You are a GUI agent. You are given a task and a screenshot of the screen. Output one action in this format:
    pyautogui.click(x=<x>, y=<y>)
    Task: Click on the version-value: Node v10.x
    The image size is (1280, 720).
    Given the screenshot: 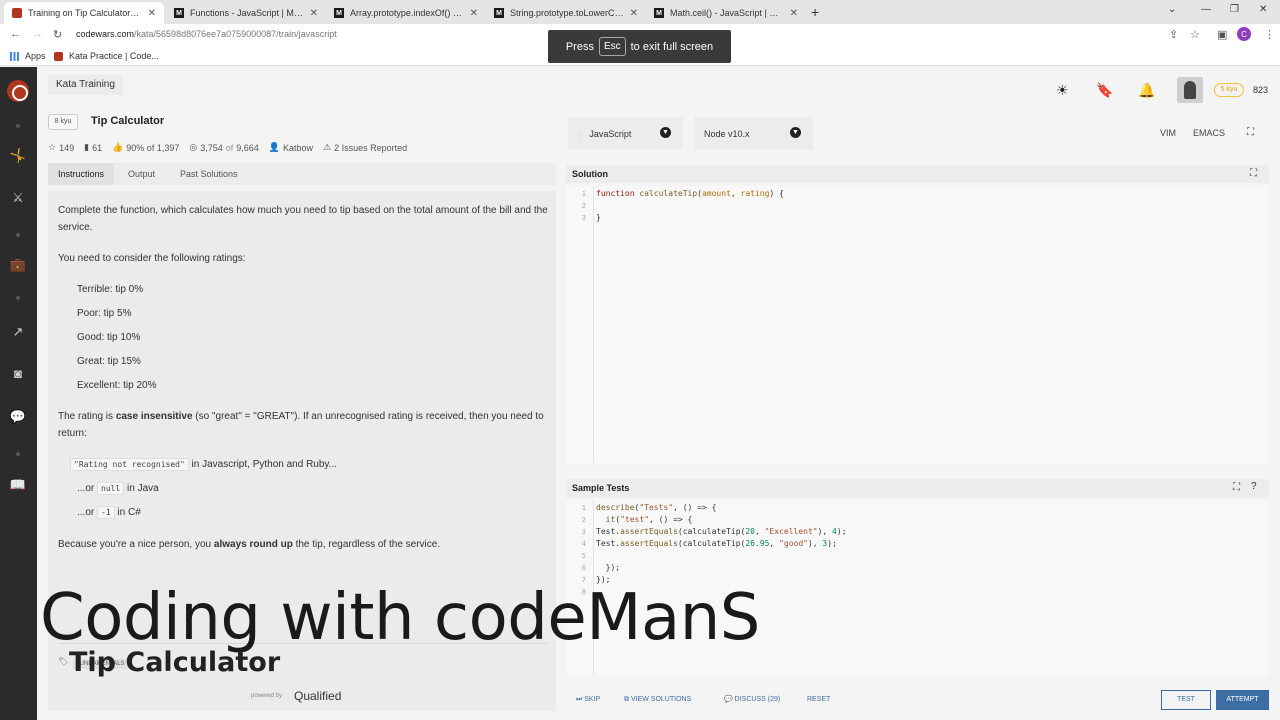 What is the action you would take?
    pyautogui.click(x=727, y=133)
    